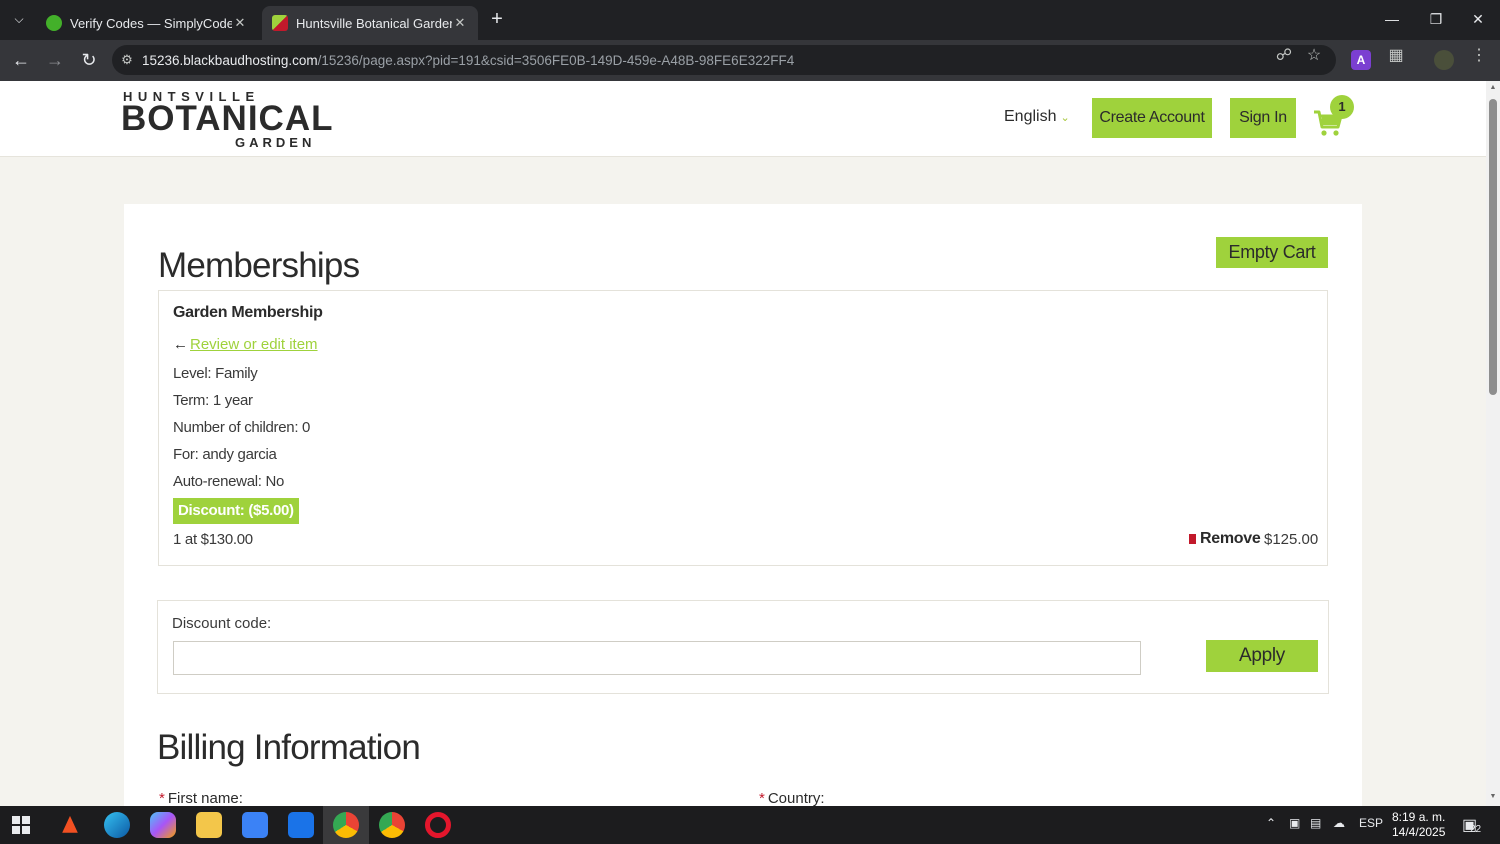 Image resolution: width=1500 pixels, height=844 pixels. What do you see at coordinates (215, 373) in the screenshot?
I see `item-level: Level: Family` at bounding box center [215, 373].